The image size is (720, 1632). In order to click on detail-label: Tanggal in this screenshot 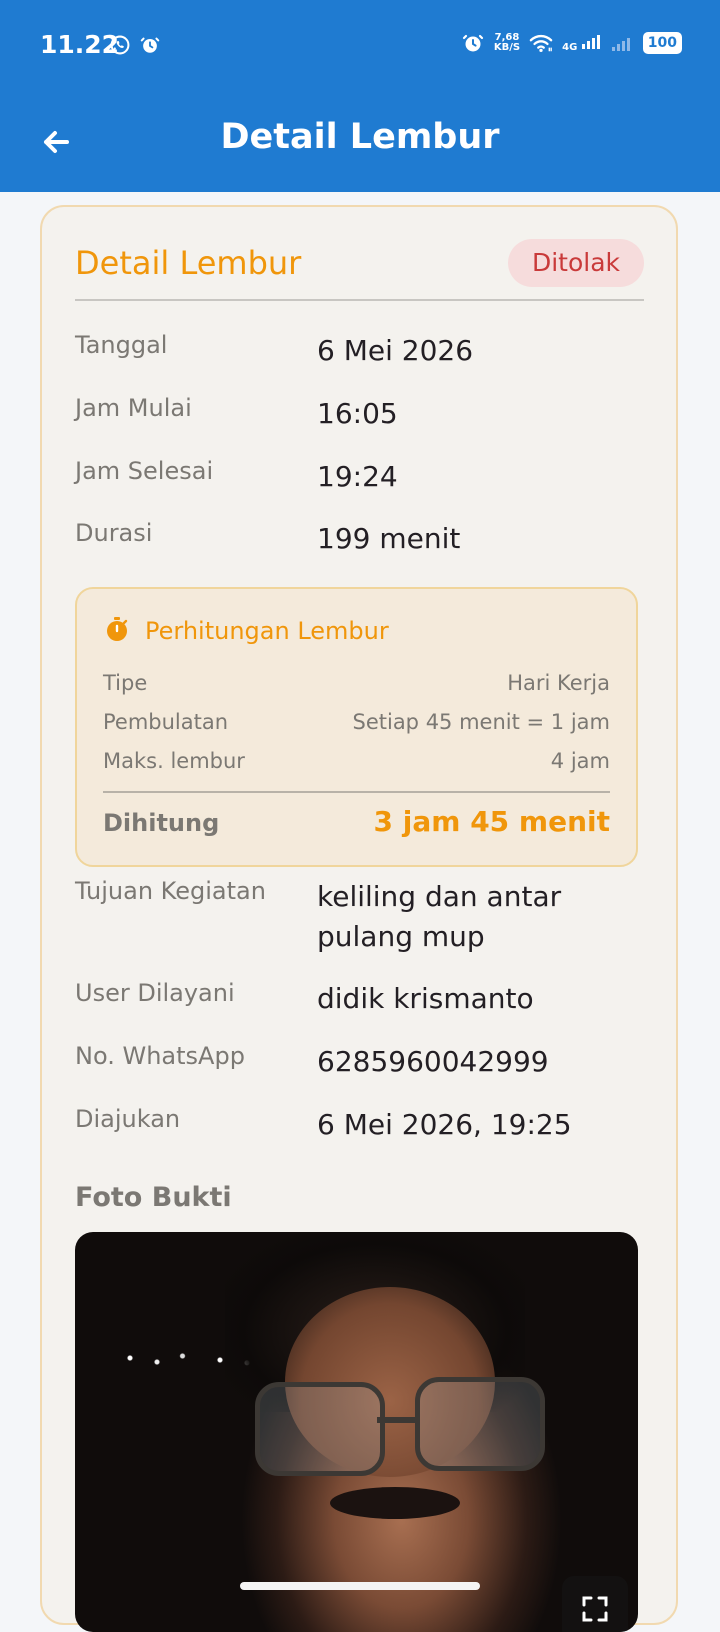, I will do `click(121, 345)`.